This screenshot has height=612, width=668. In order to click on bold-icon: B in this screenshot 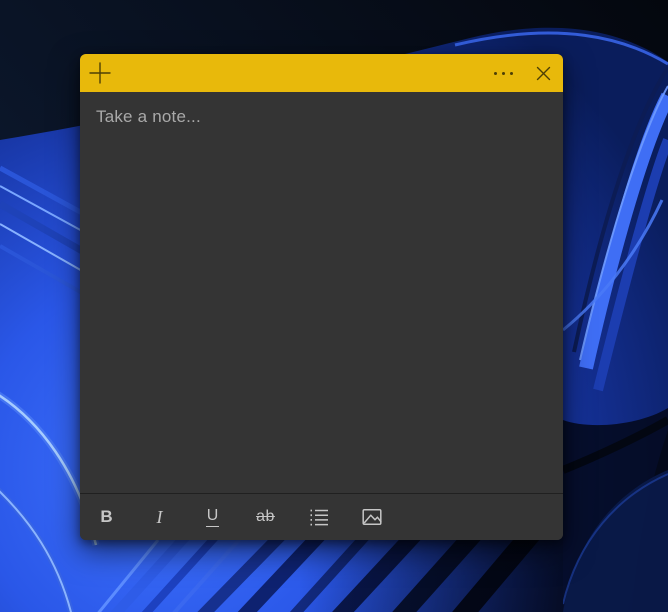, I will do `click(106, 516)`.